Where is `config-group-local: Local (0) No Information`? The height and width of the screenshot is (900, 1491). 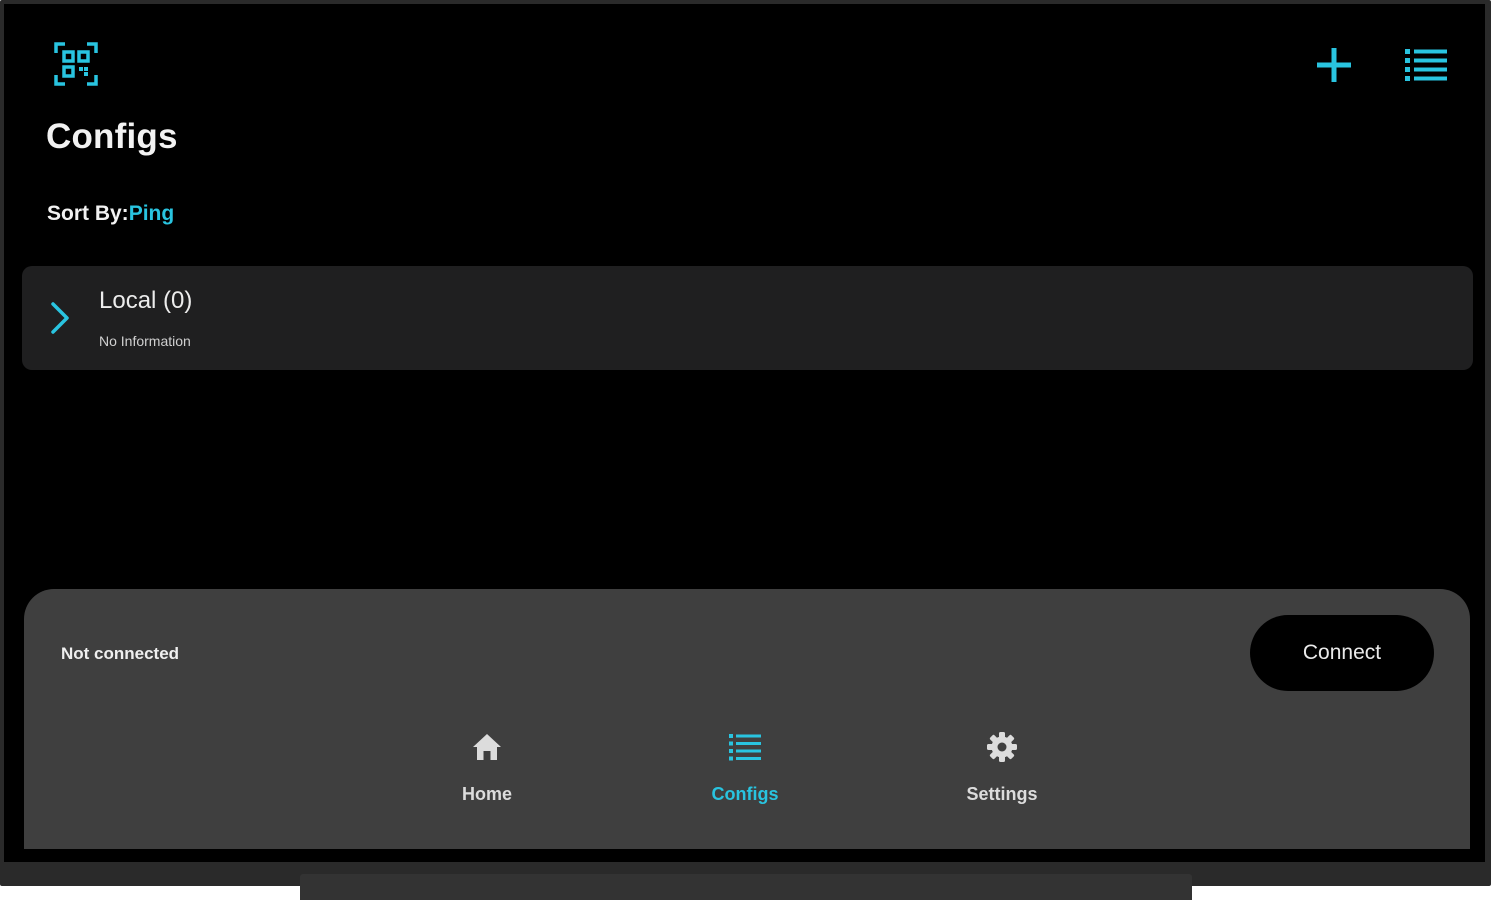
config-group-local: Local (0) No Information is located at coordinates (747, 318).